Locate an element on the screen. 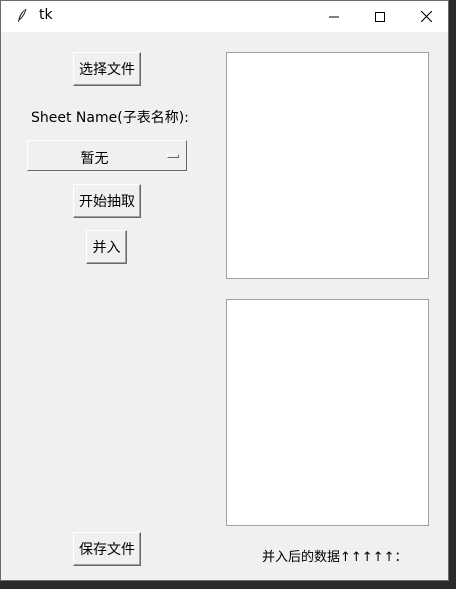 The width and height of the screenshot is (456, 589). feather-icon is located at coordinates (22, 16).